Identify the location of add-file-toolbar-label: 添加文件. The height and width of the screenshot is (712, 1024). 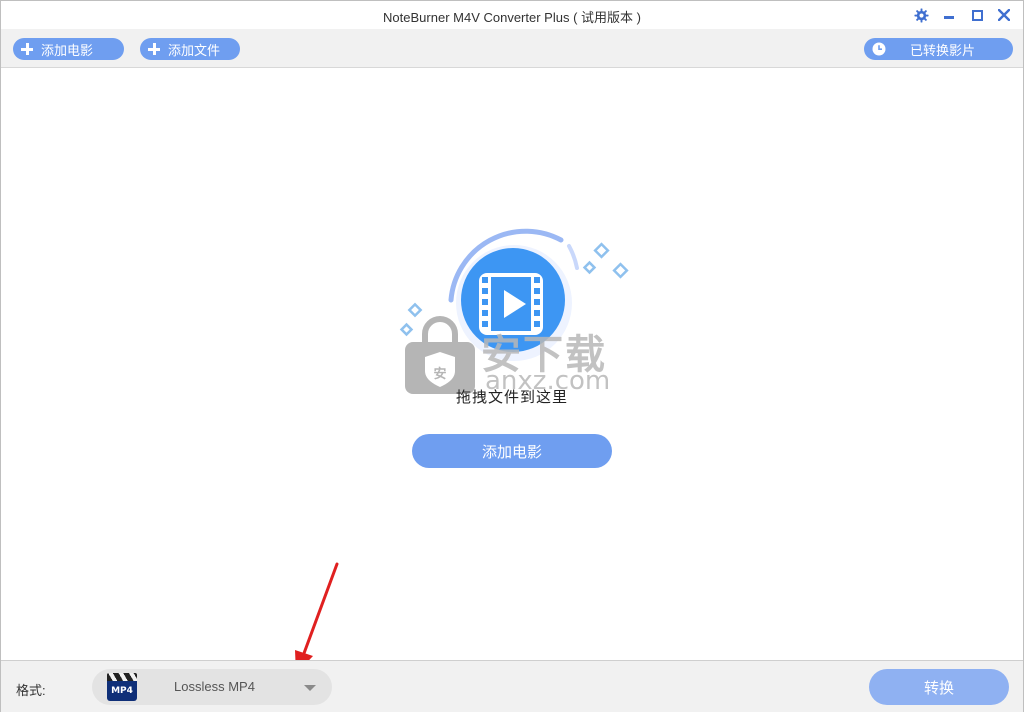
(194, 50).